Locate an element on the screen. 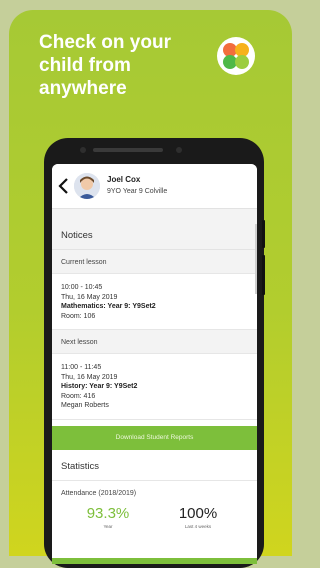 The height and width of the screenshot is (568, 320). attendance-label: Attendance (2018/2019) is located at coordinates (99, 493).